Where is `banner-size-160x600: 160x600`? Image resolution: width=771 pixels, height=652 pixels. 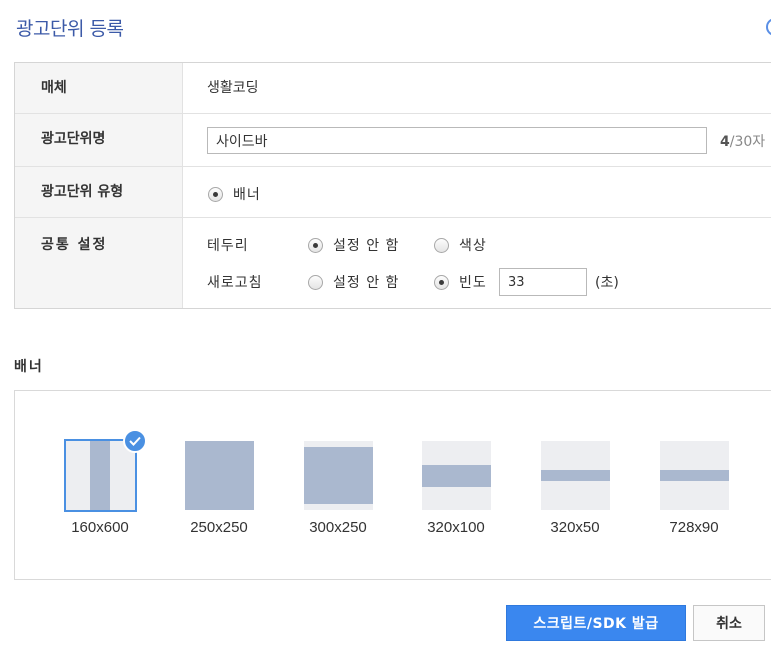 banner-size-160x600: 160x600 is located at coordinates (100, 482).